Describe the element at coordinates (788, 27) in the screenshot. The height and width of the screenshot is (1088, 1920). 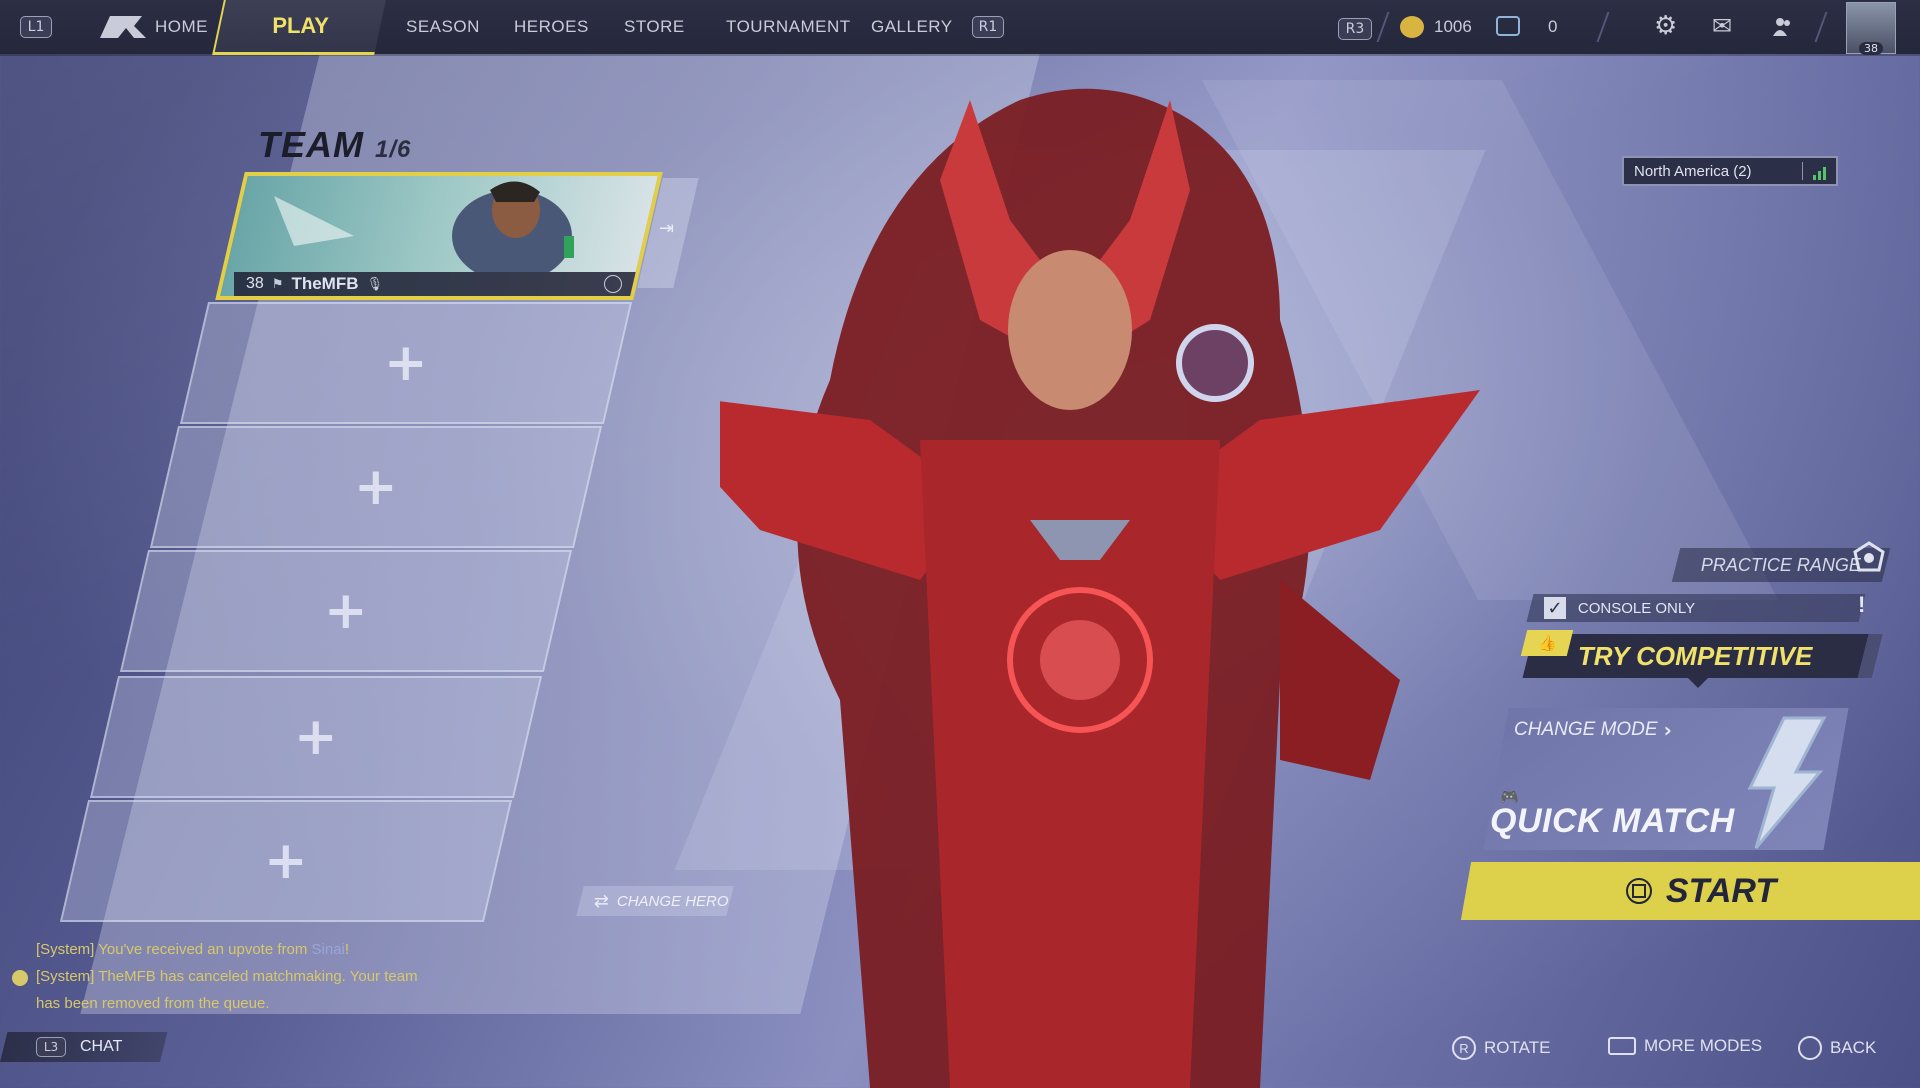
I see `nav-tournament: TOURNAMENT` at that location.